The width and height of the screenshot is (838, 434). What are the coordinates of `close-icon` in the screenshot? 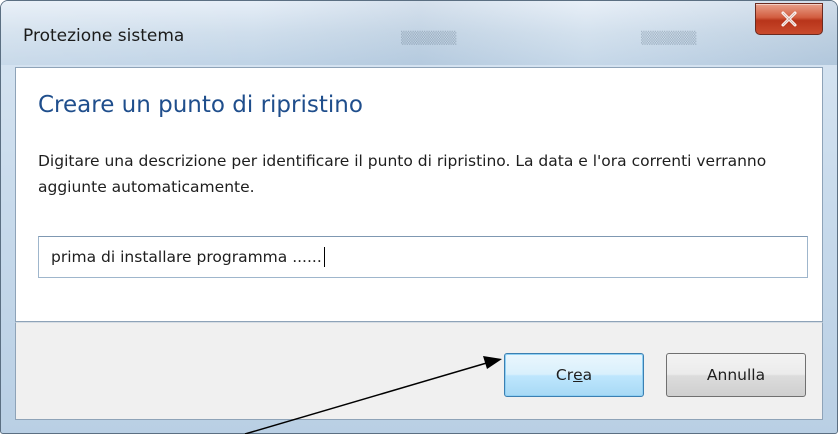 It's located at (789, 19).